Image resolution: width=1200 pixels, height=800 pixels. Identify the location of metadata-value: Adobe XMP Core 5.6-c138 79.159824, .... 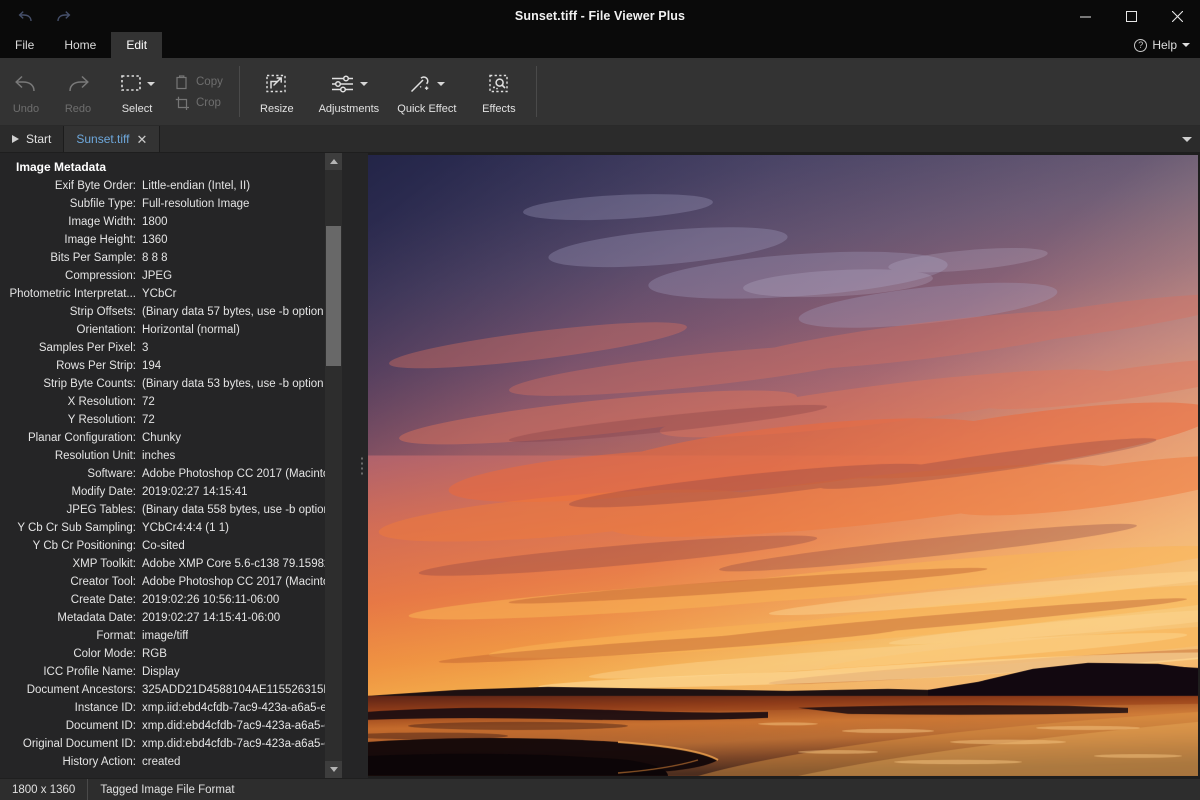
(239, 564).